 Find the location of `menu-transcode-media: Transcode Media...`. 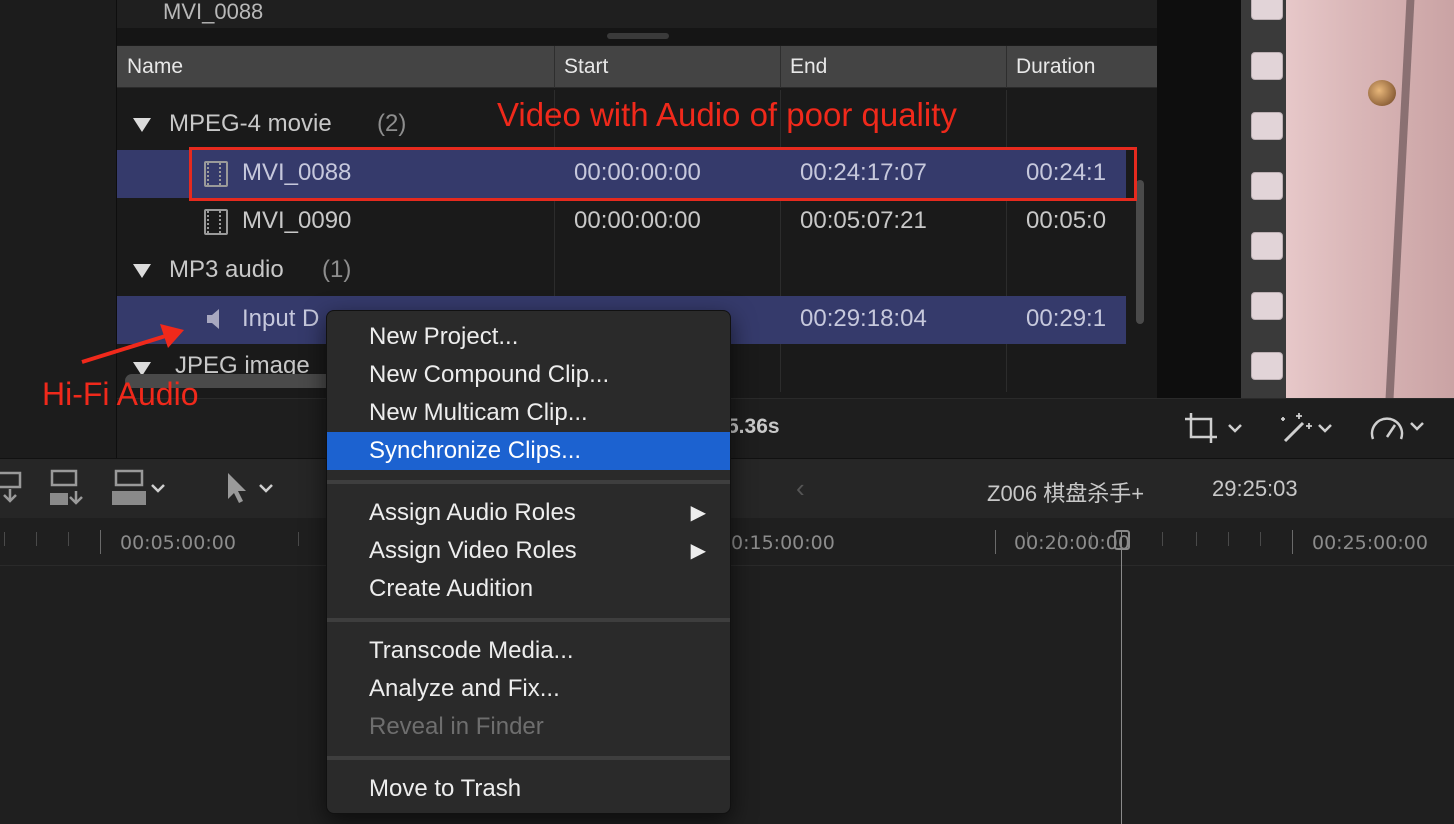

menu-transcode-media: Transcode Media... is located at coordinates (528, 651).